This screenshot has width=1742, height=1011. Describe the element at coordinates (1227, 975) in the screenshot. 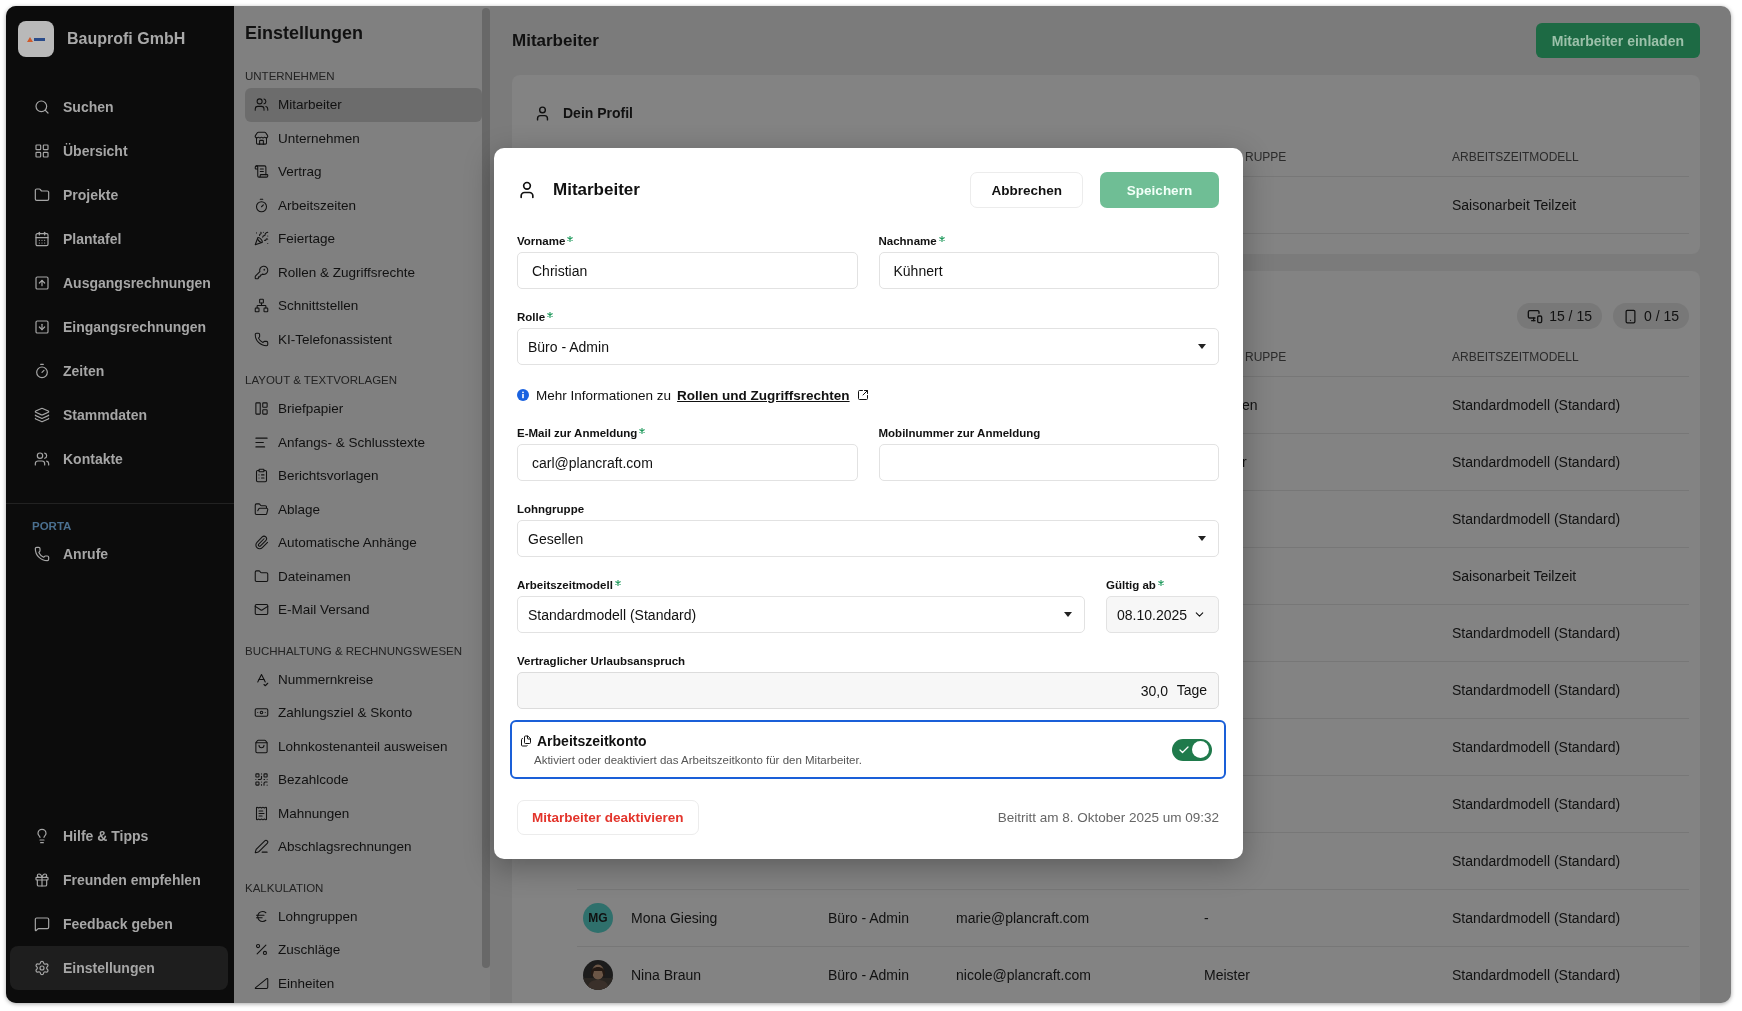

I see `table-cell-text: Meister` at that location.